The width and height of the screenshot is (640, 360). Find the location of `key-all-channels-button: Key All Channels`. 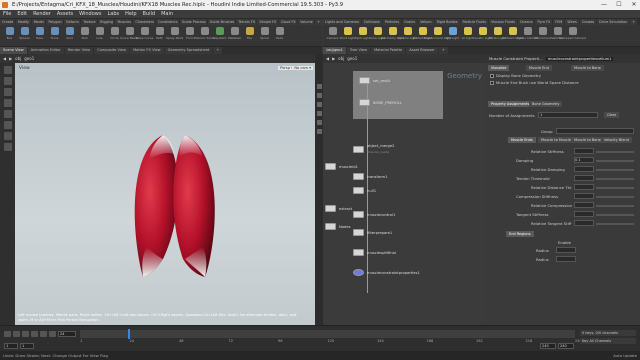

key-all-channels-button: Key All Channels is located at coordinates (608, 341).